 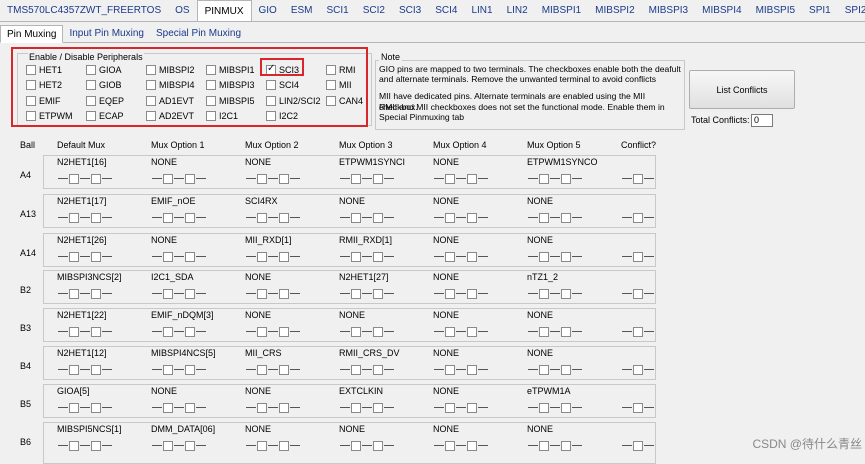 I want to click on peripheral-checkbox-mibspi3: MIBSPI3, so click(x=230, y=85).